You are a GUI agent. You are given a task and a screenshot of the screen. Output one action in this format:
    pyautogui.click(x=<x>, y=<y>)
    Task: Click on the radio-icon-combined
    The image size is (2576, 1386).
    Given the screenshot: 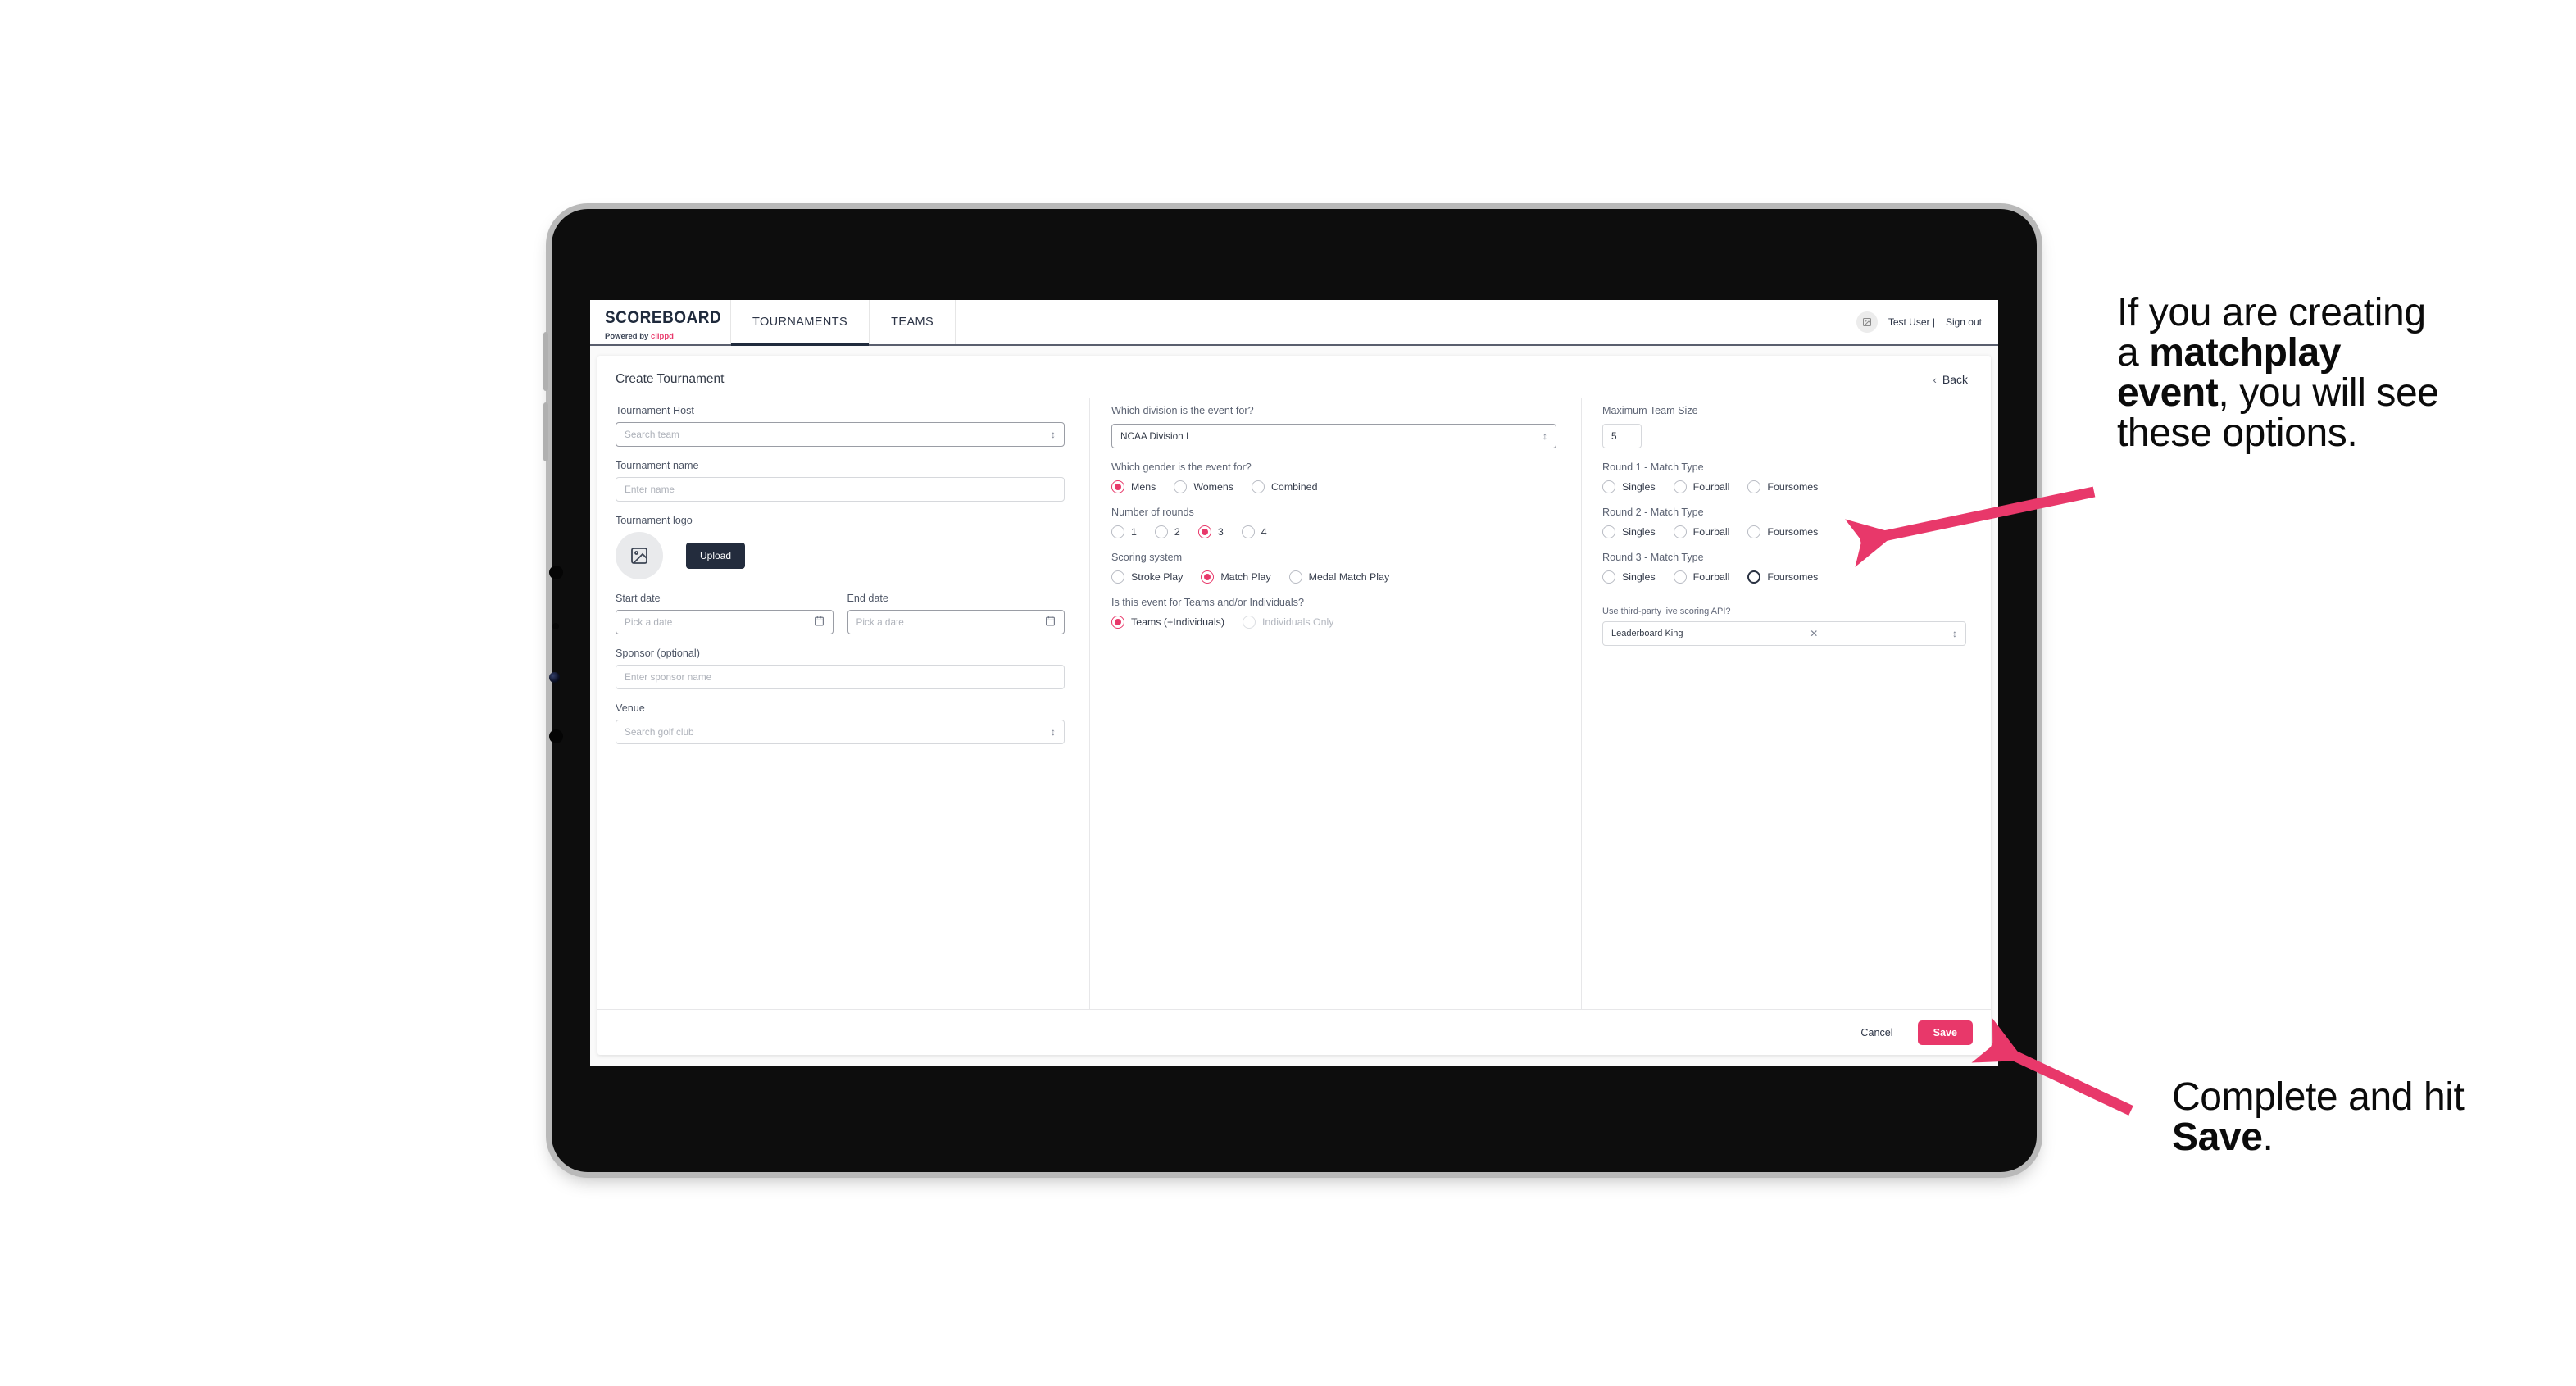 What is the action you would take?
    pyautogui.click(x=1258, y=486)
    